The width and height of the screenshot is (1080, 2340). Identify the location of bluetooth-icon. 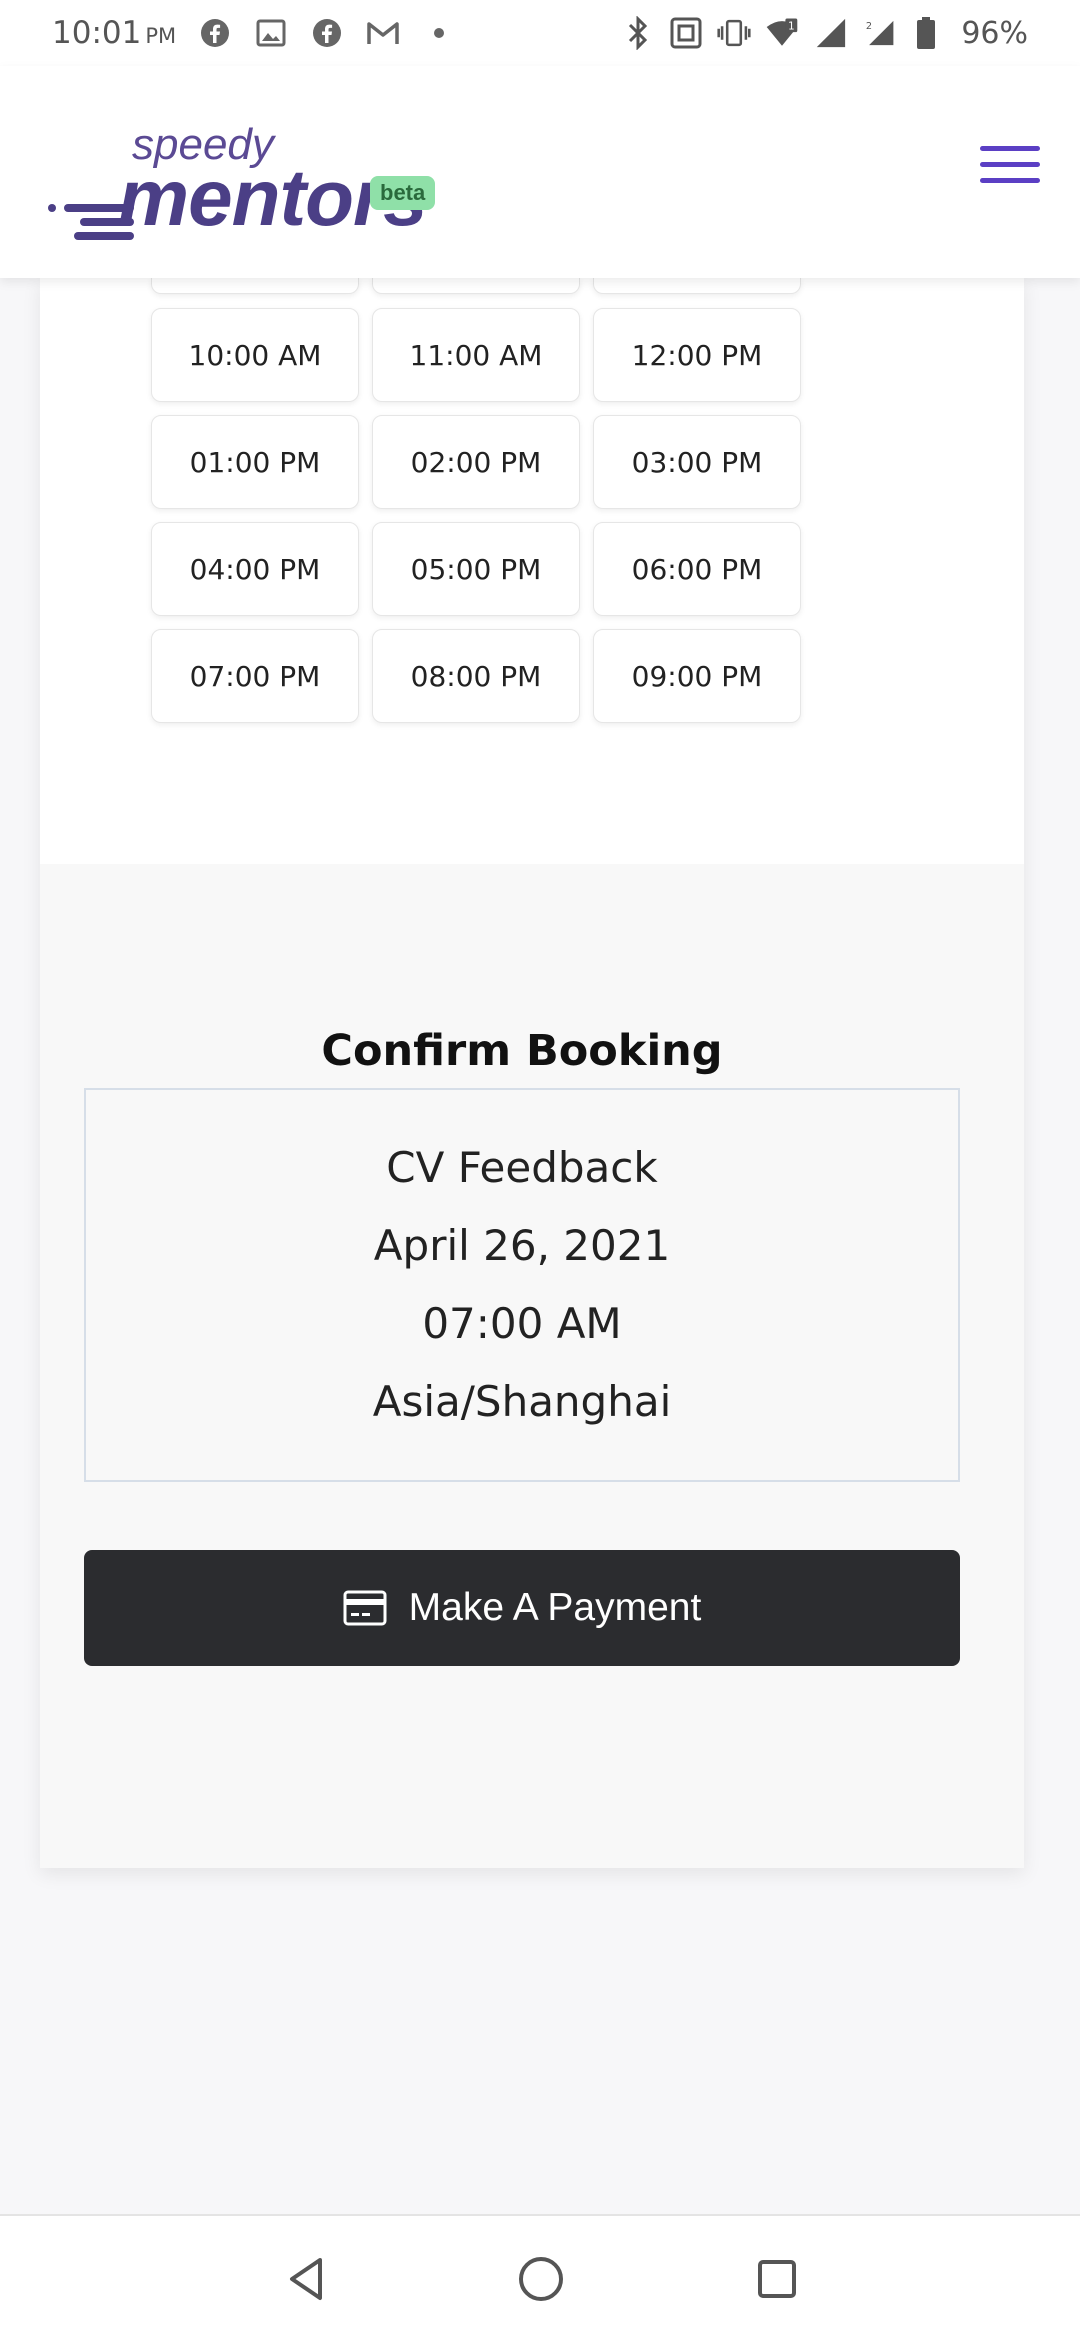
(638, 33).